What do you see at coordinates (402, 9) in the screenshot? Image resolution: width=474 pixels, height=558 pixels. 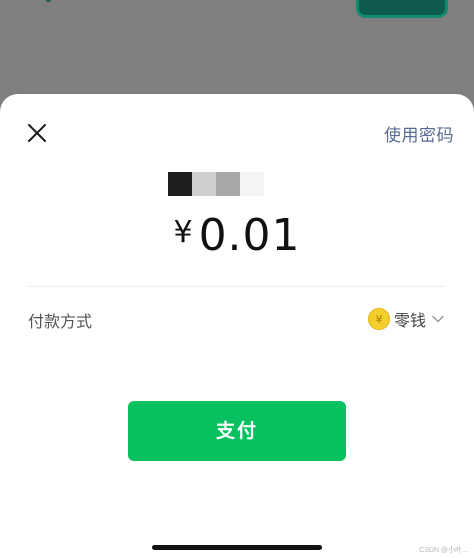 I see `background-app-button` at bounding box center [402, 9].